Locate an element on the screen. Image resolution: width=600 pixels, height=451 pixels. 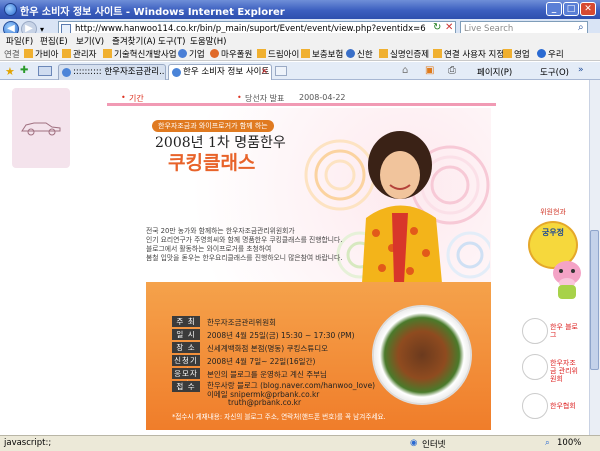
dish-photo is located at coordinates (422, 355).